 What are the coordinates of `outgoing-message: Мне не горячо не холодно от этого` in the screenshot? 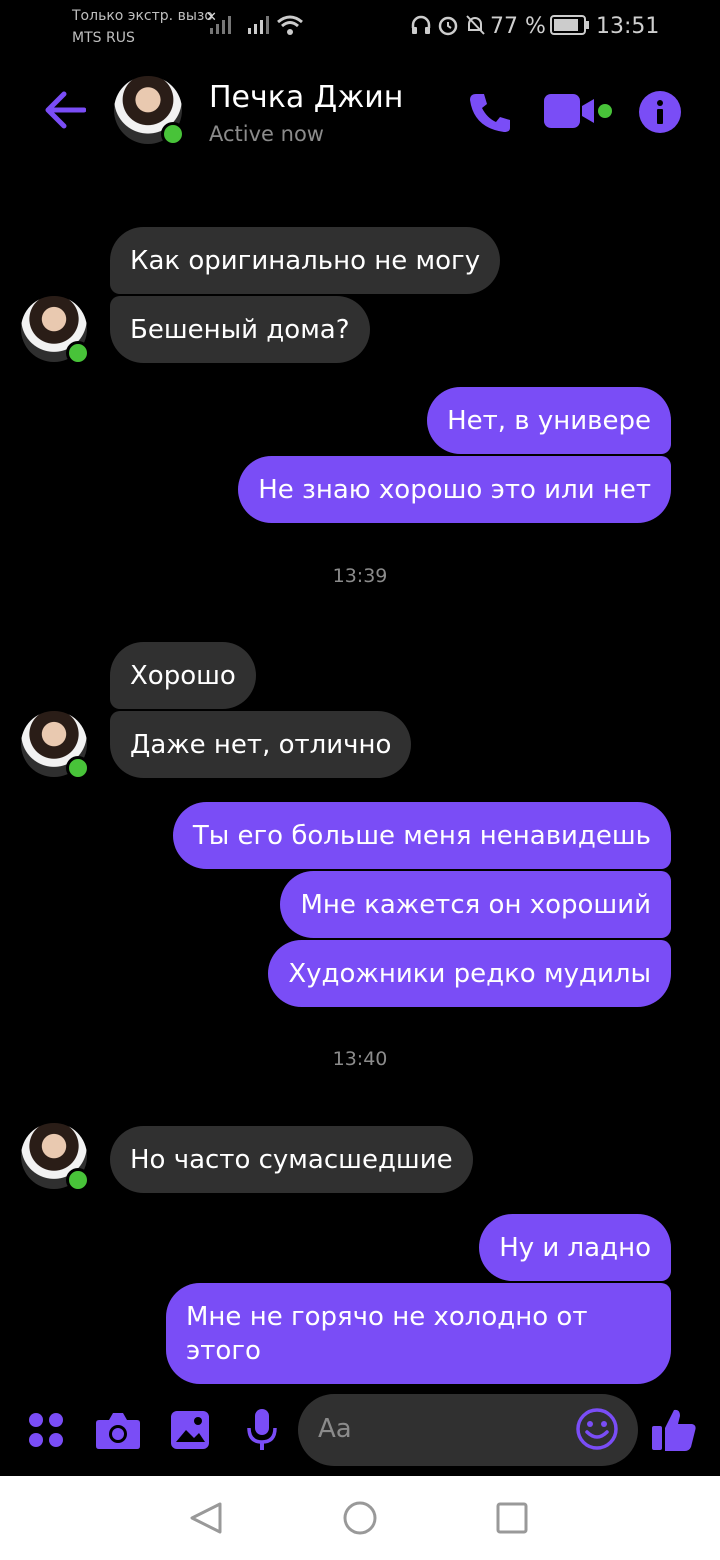 It's located at (418, 1333).